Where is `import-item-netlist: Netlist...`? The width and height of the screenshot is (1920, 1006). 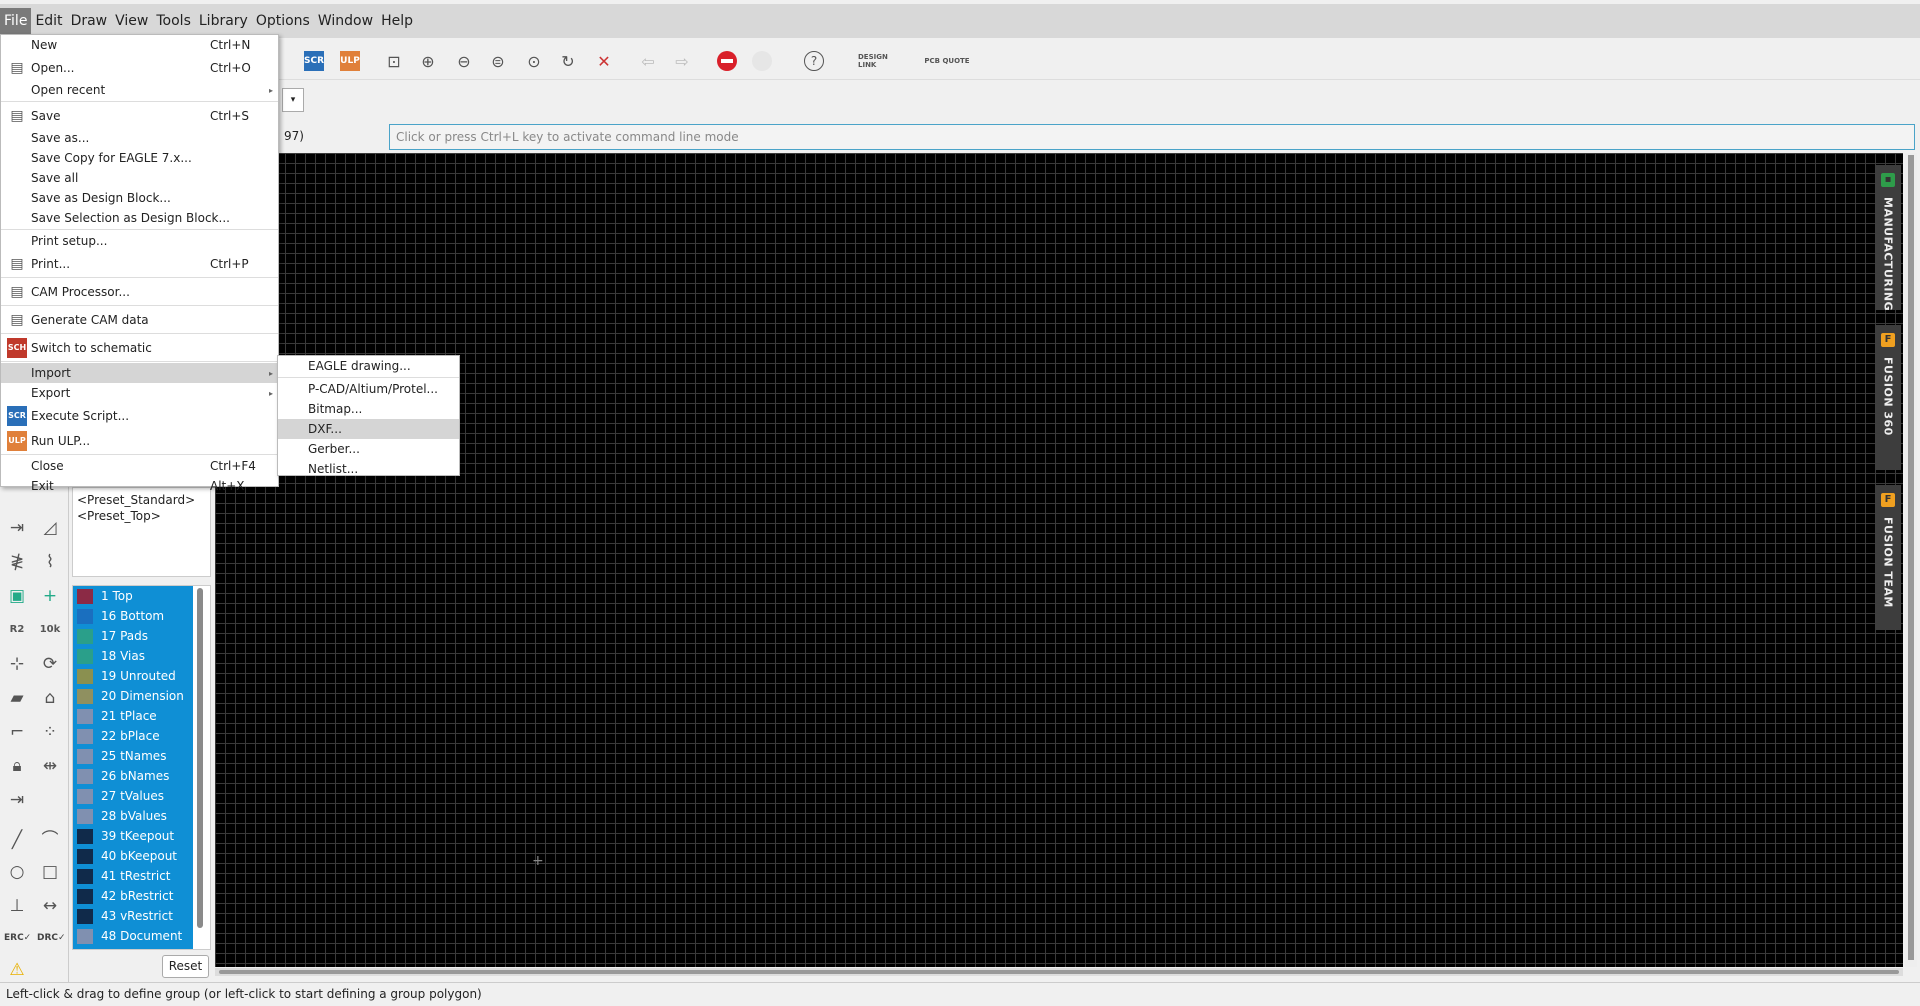 import-item-netlist: Netlist... is located at coordinates (368, 469).